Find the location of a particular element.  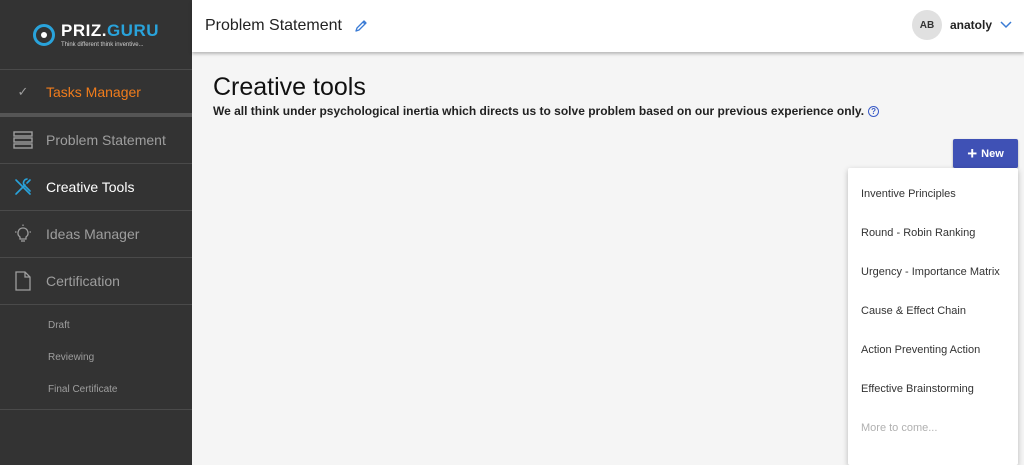

check-icon: ✓ is located at coordinates (23, 91).